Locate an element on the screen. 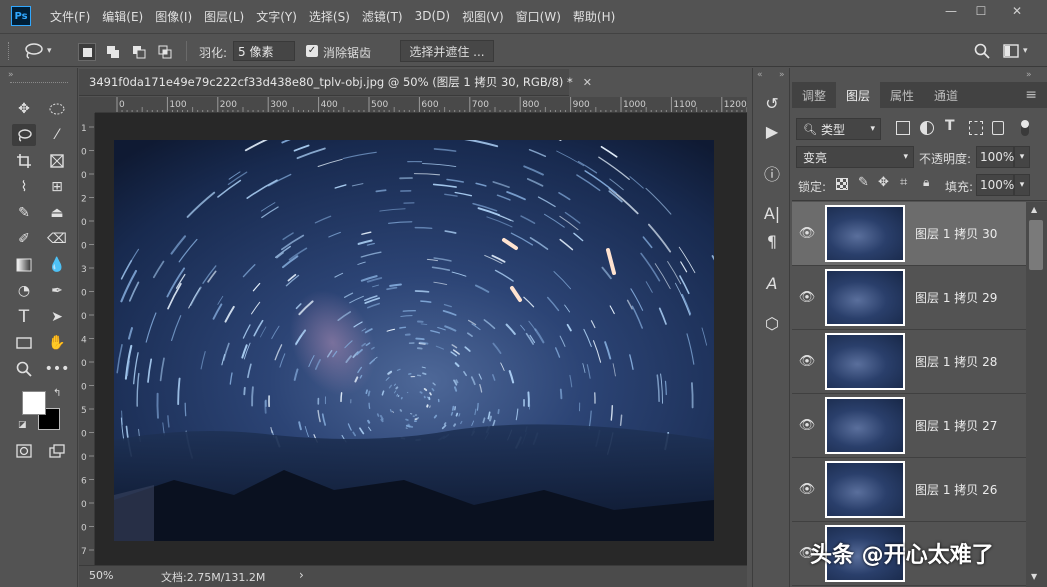 Image resolution: width=1047 pixels, height=587 pixels. lock-artboard-icon: ⌗ is located at coordinates (903, 182).